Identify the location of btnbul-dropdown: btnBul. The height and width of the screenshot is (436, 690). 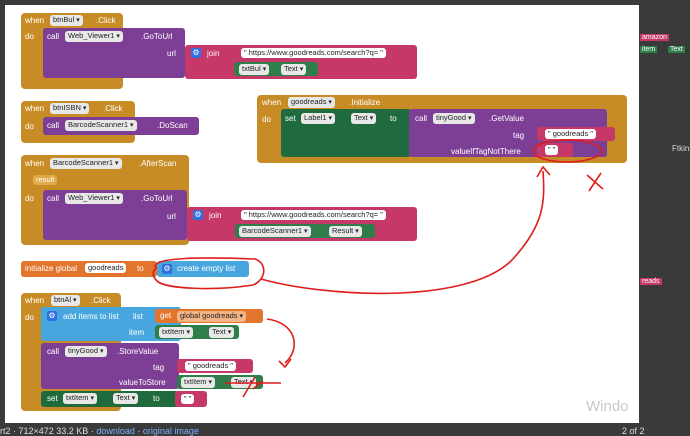
(66, 20).